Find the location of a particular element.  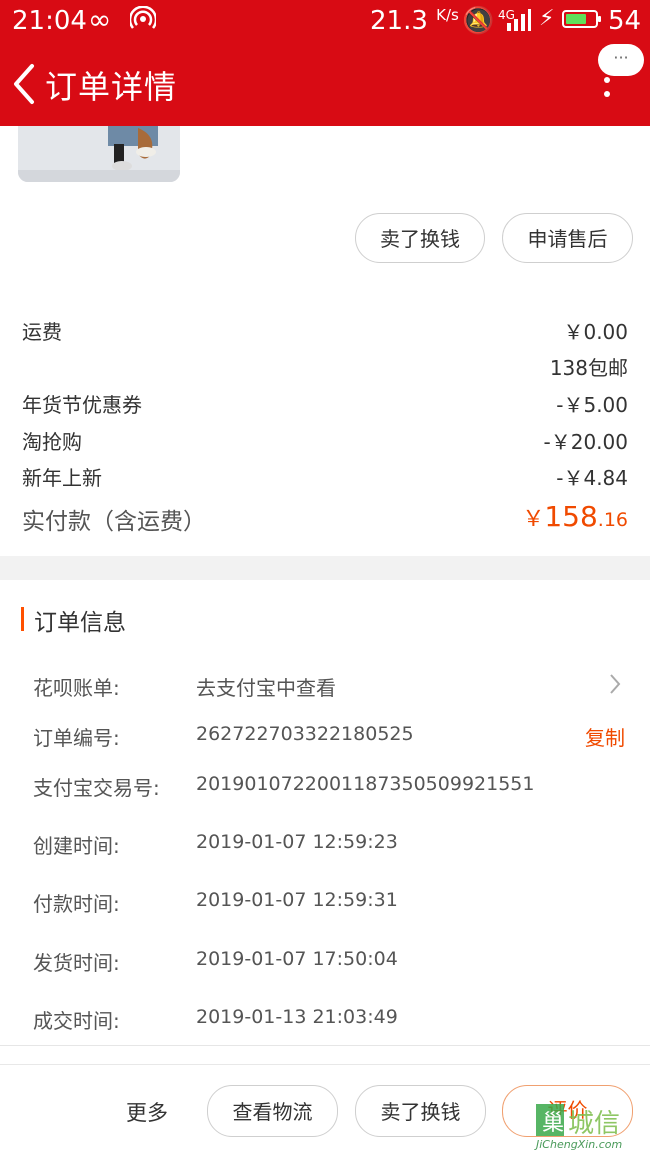

paid-total-row: 实付款（含运费） ￥158.16 is located at coordinates (325, 518).